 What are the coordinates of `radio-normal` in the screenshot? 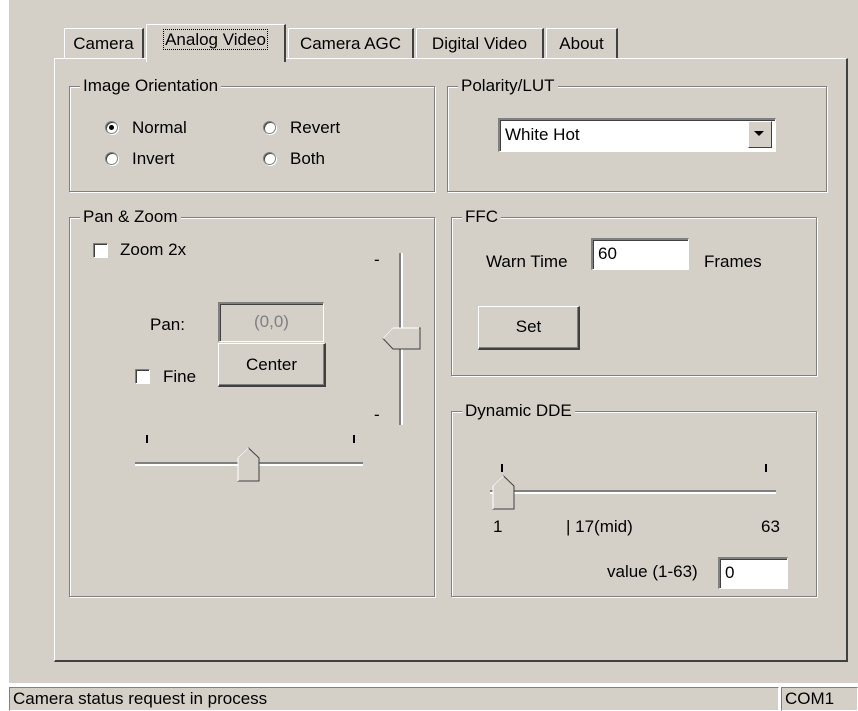 It's located at (111, 127).